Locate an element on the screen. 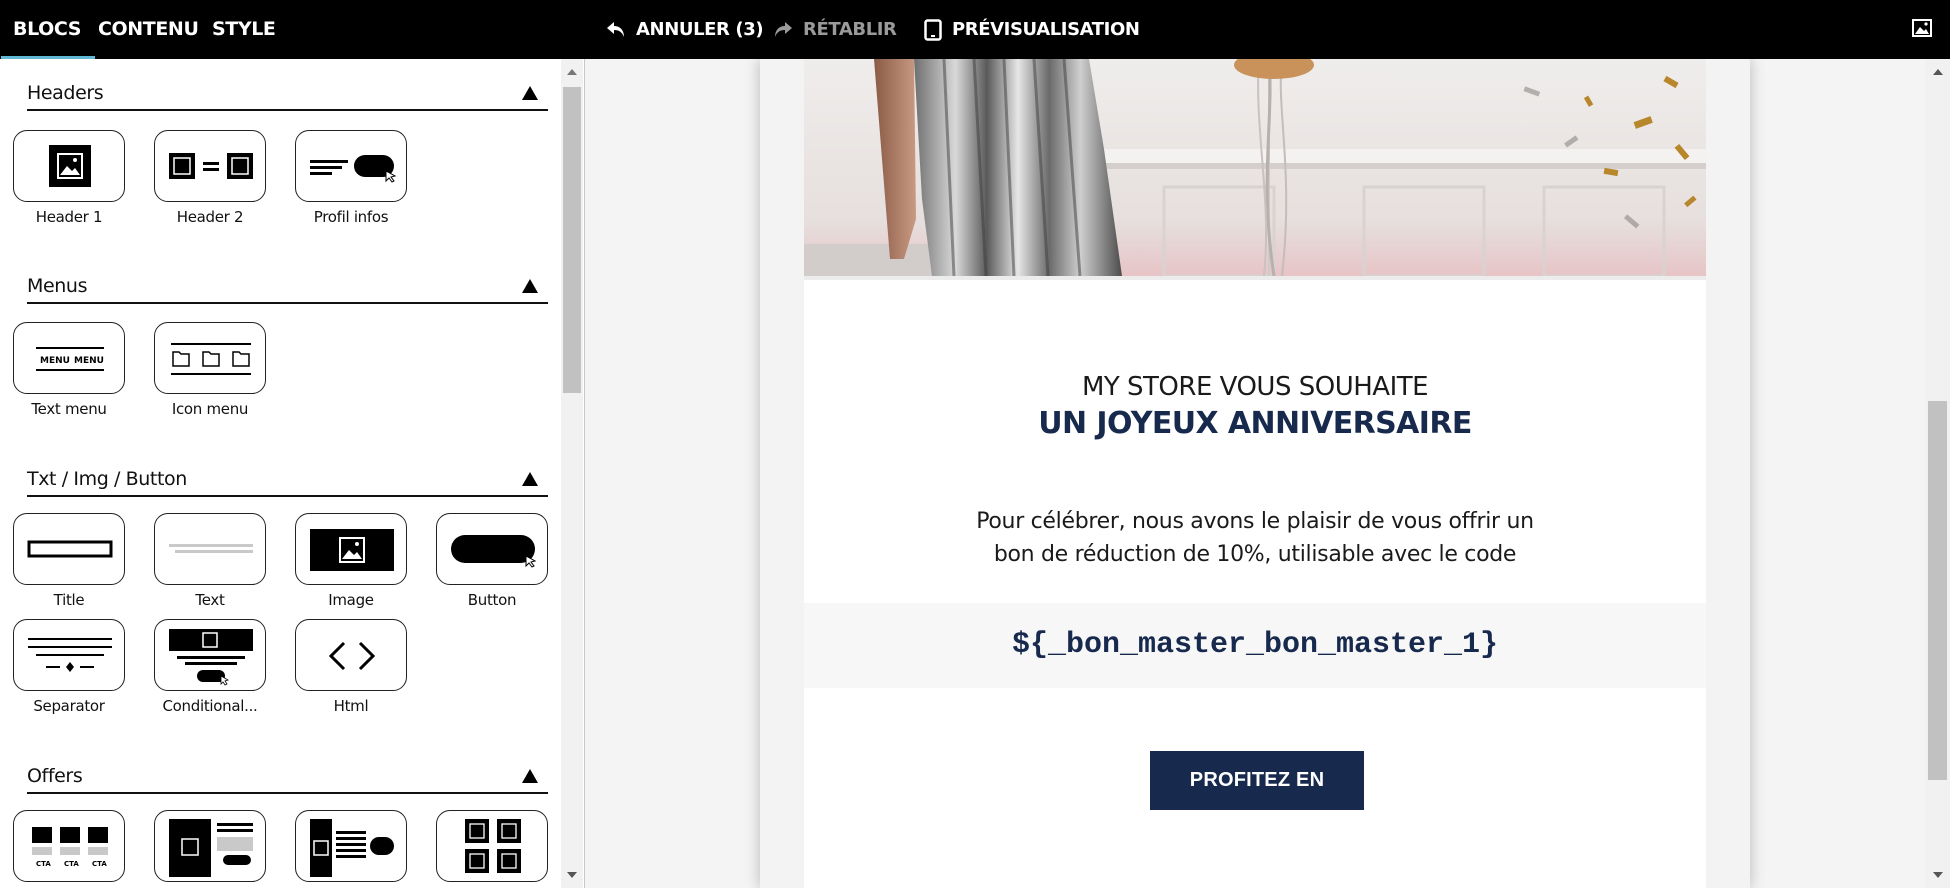  block-offer-image-text is located at coordinates (210, 846).